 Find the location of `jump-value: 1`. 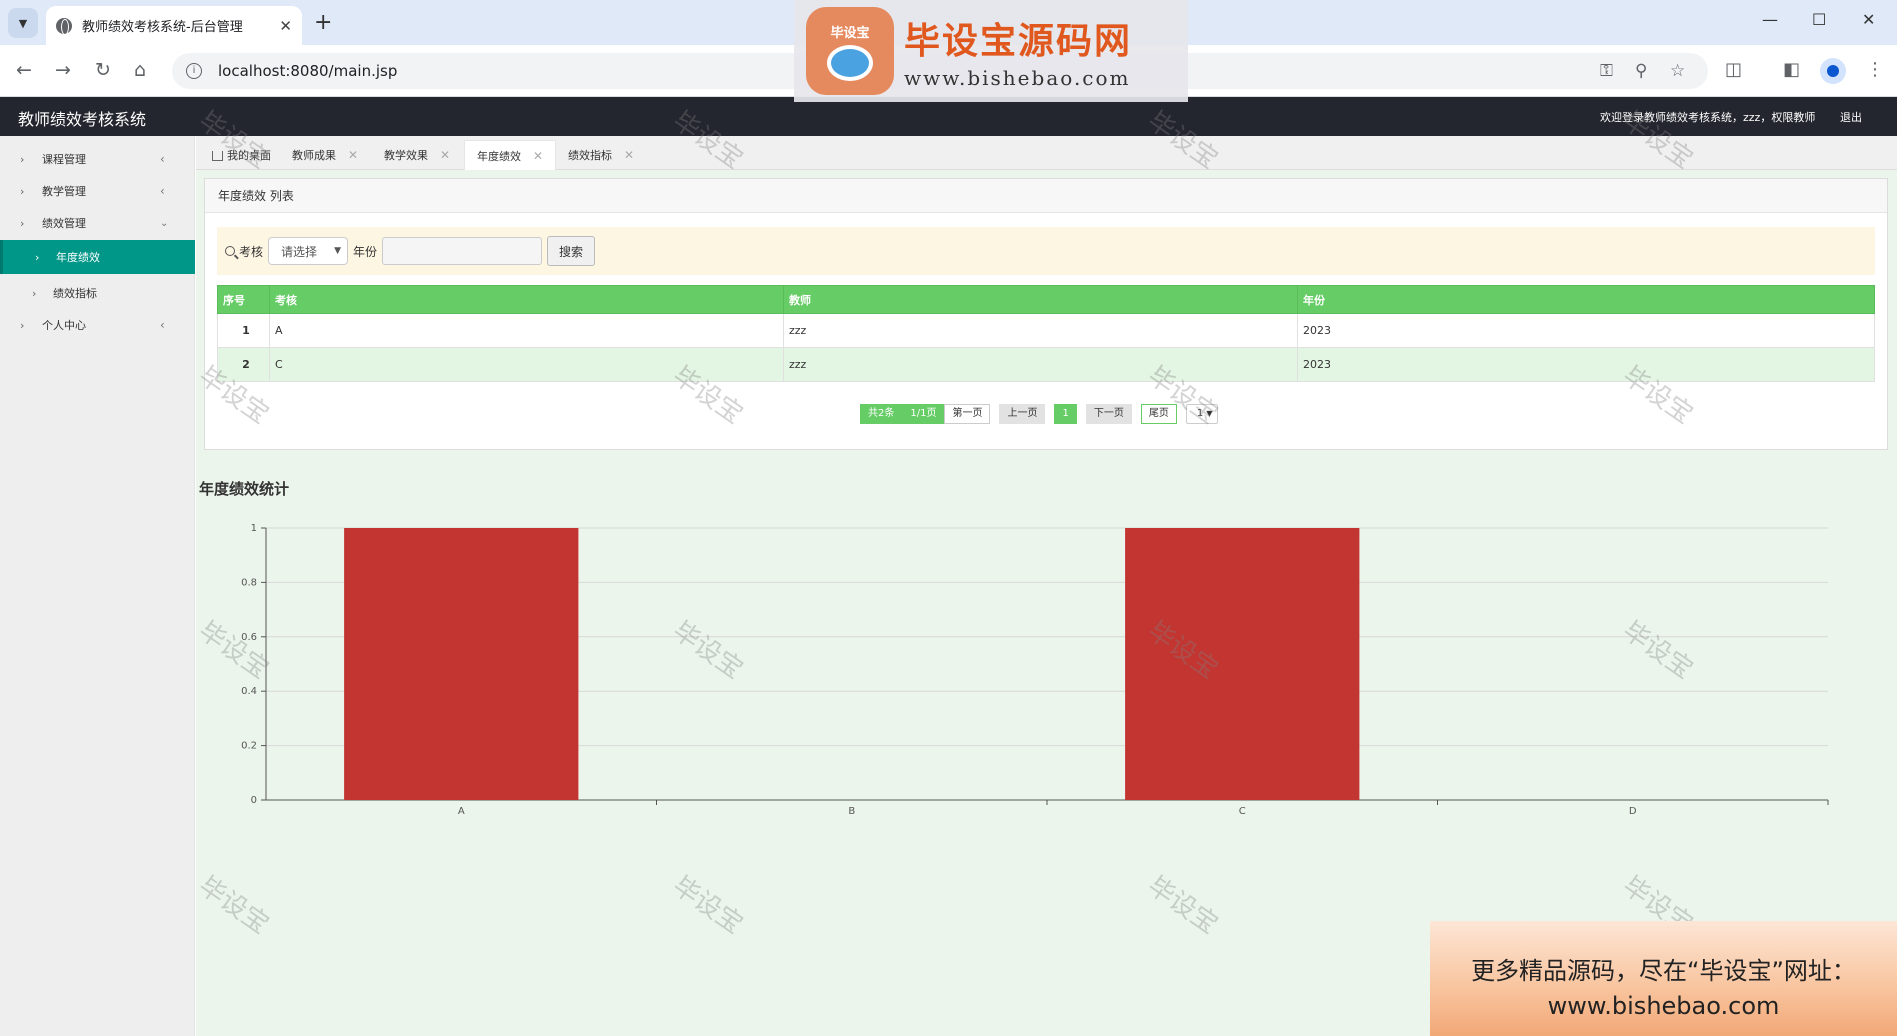

jump-value: 1 is located at coordinates (1200, 413).